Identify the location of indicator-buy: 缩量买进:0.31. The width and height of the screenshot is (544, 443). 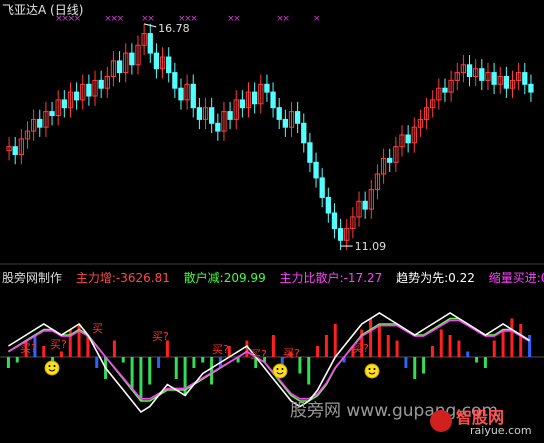
(516, 278).